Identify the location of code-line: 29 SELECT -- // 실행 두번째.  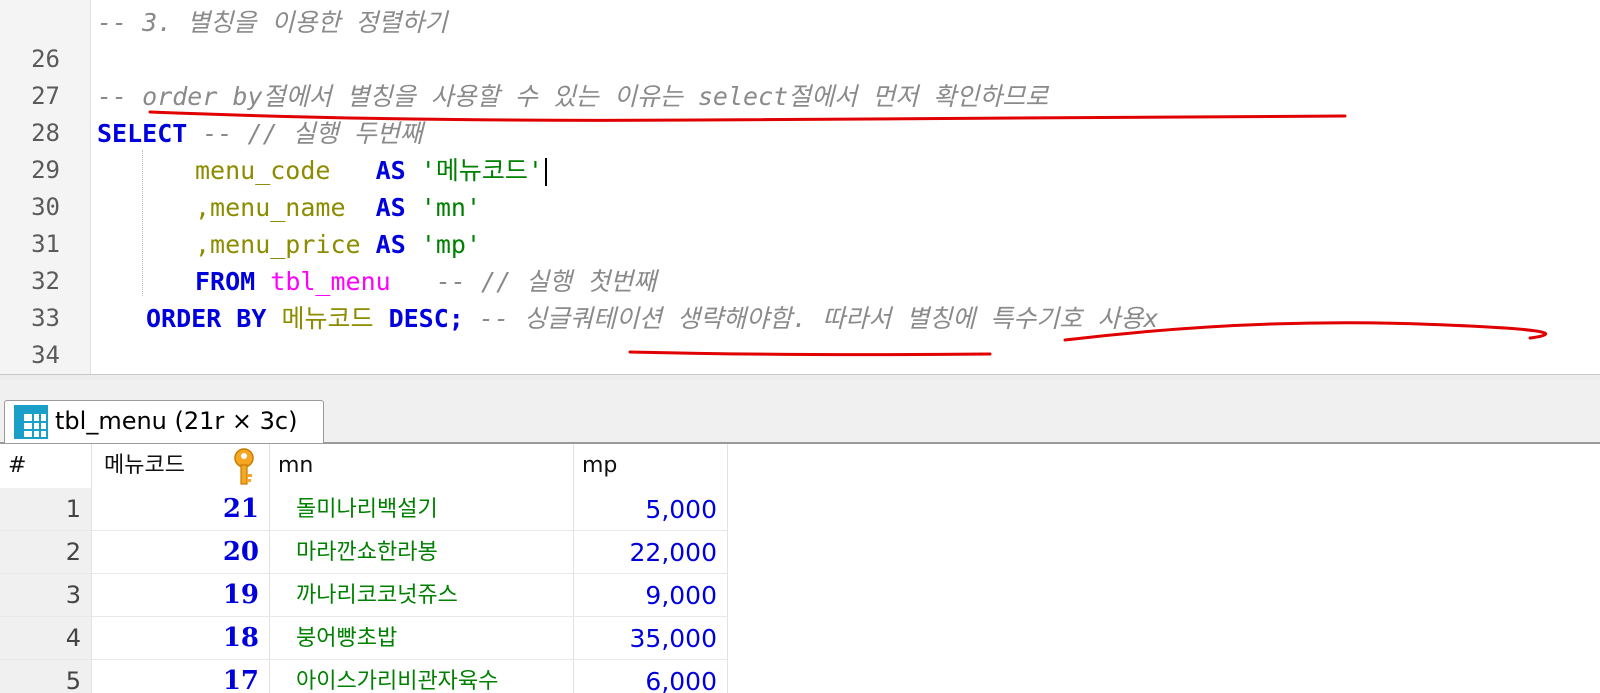
(800, 149).